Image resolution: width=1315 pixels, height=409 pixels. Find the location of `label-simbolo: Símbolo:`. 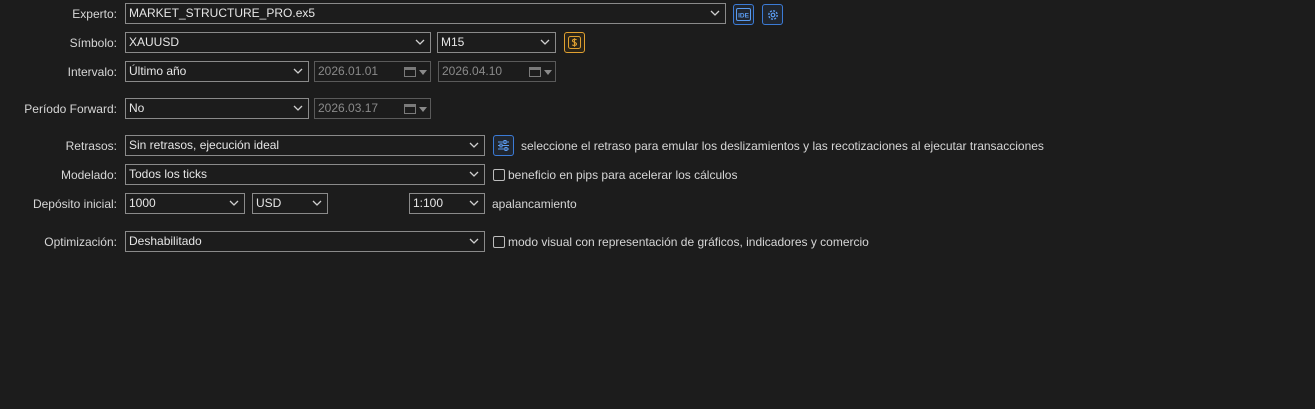

label-simbolo: Símbolo: is located at coordinates (93, 43).